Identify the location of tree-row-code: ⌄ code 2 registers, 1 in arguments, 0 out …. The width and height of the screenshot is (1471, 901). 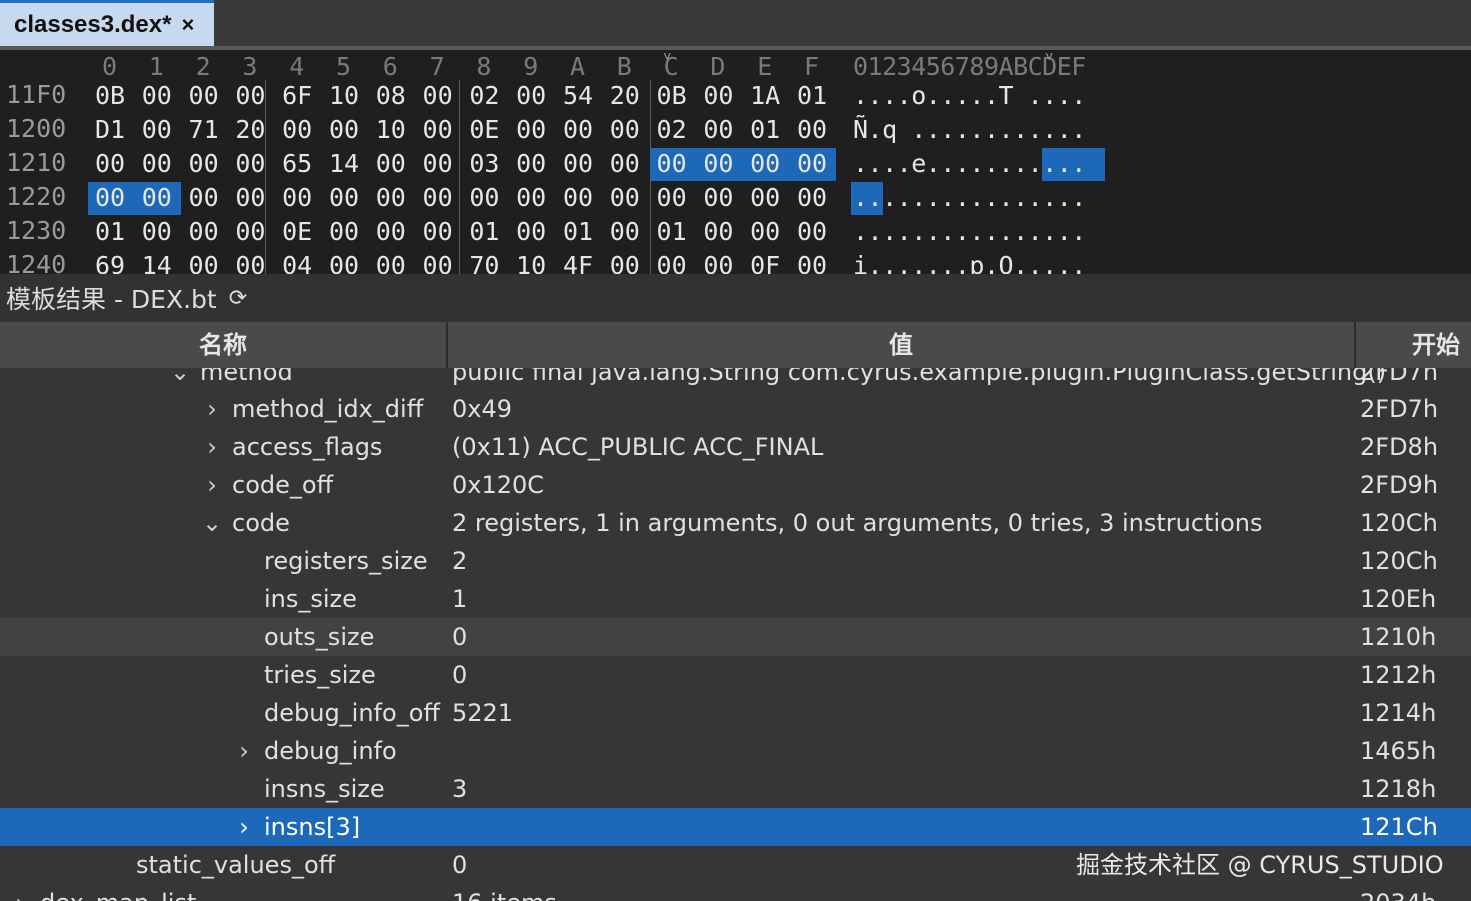
(735, 523).